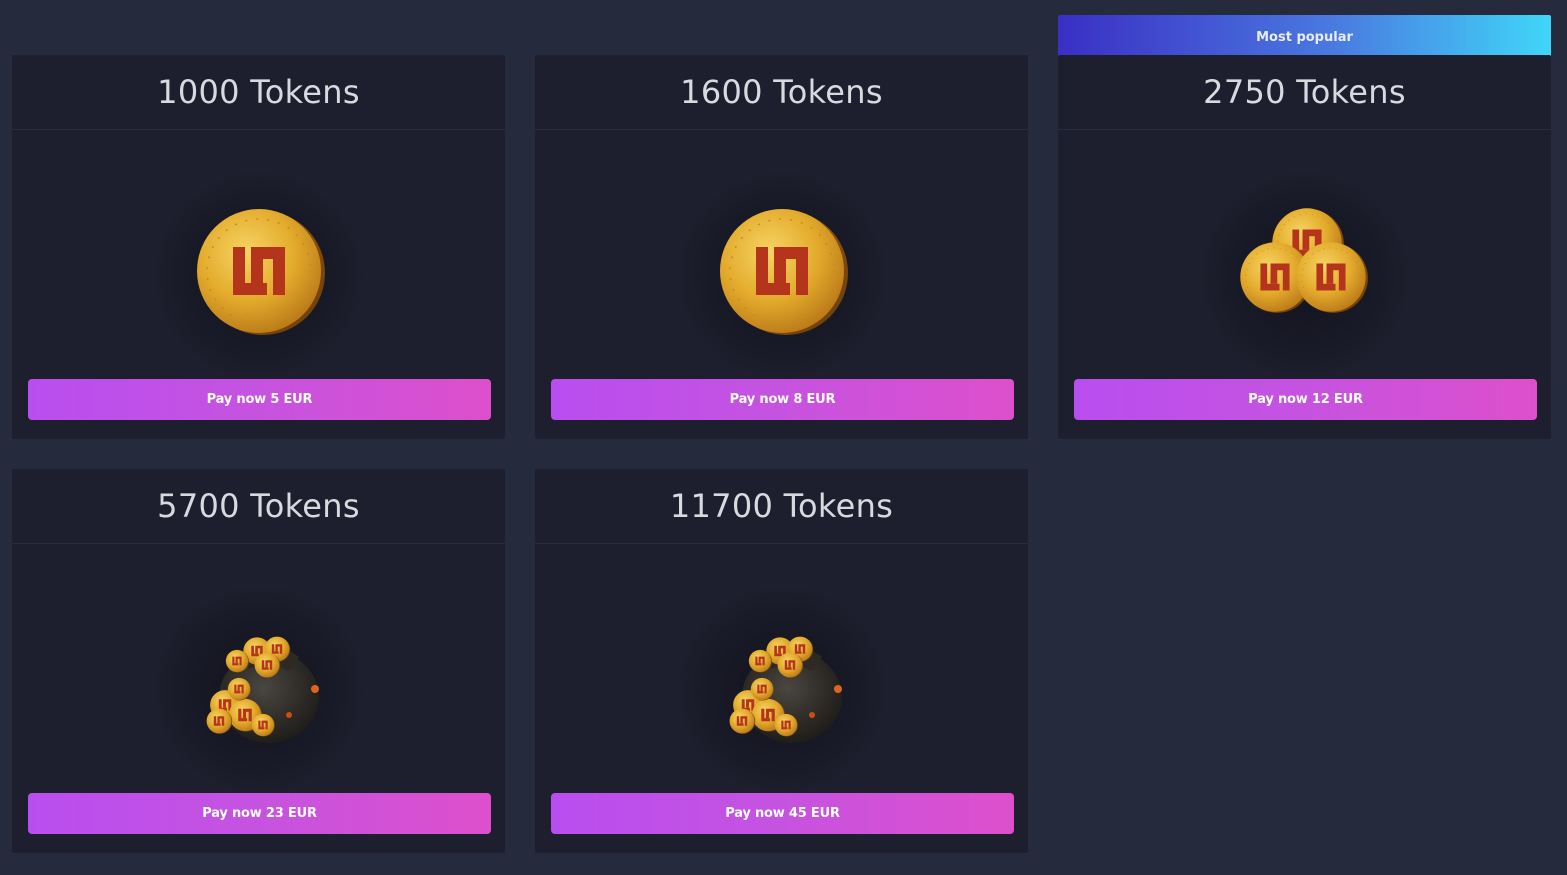 The height and width of the screenshot is (875, 1567). I want to click on pay-now-button: Pay now 8 EUR, so click(782, 399).